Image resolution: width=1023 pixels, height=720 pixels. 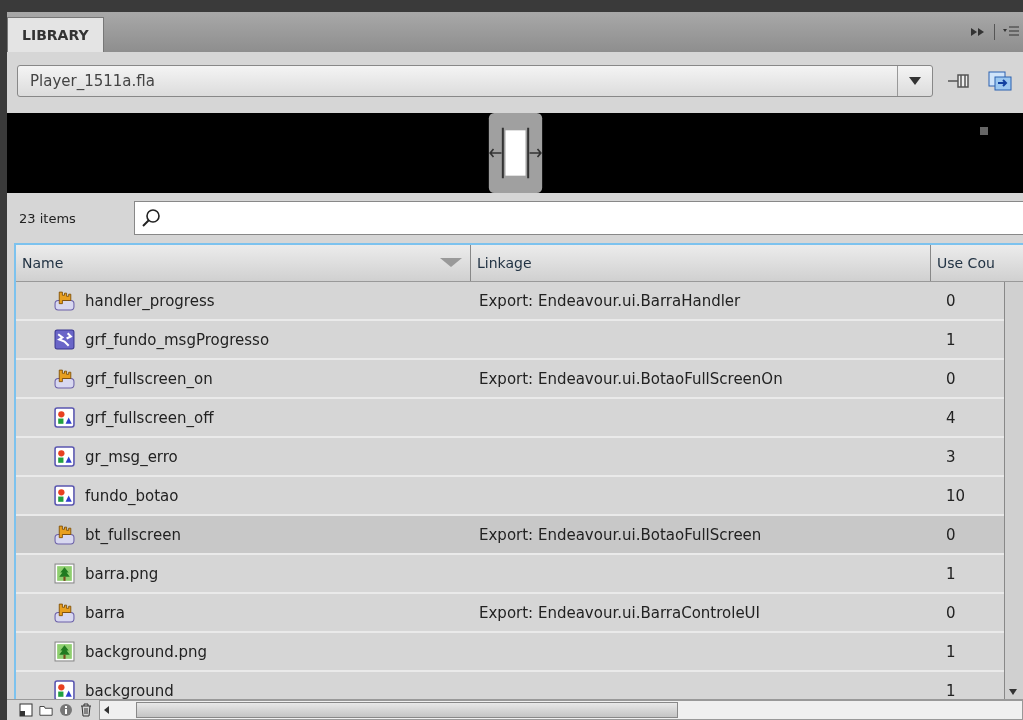 I want to click on use-count: 10, so click(x=956, y=495).